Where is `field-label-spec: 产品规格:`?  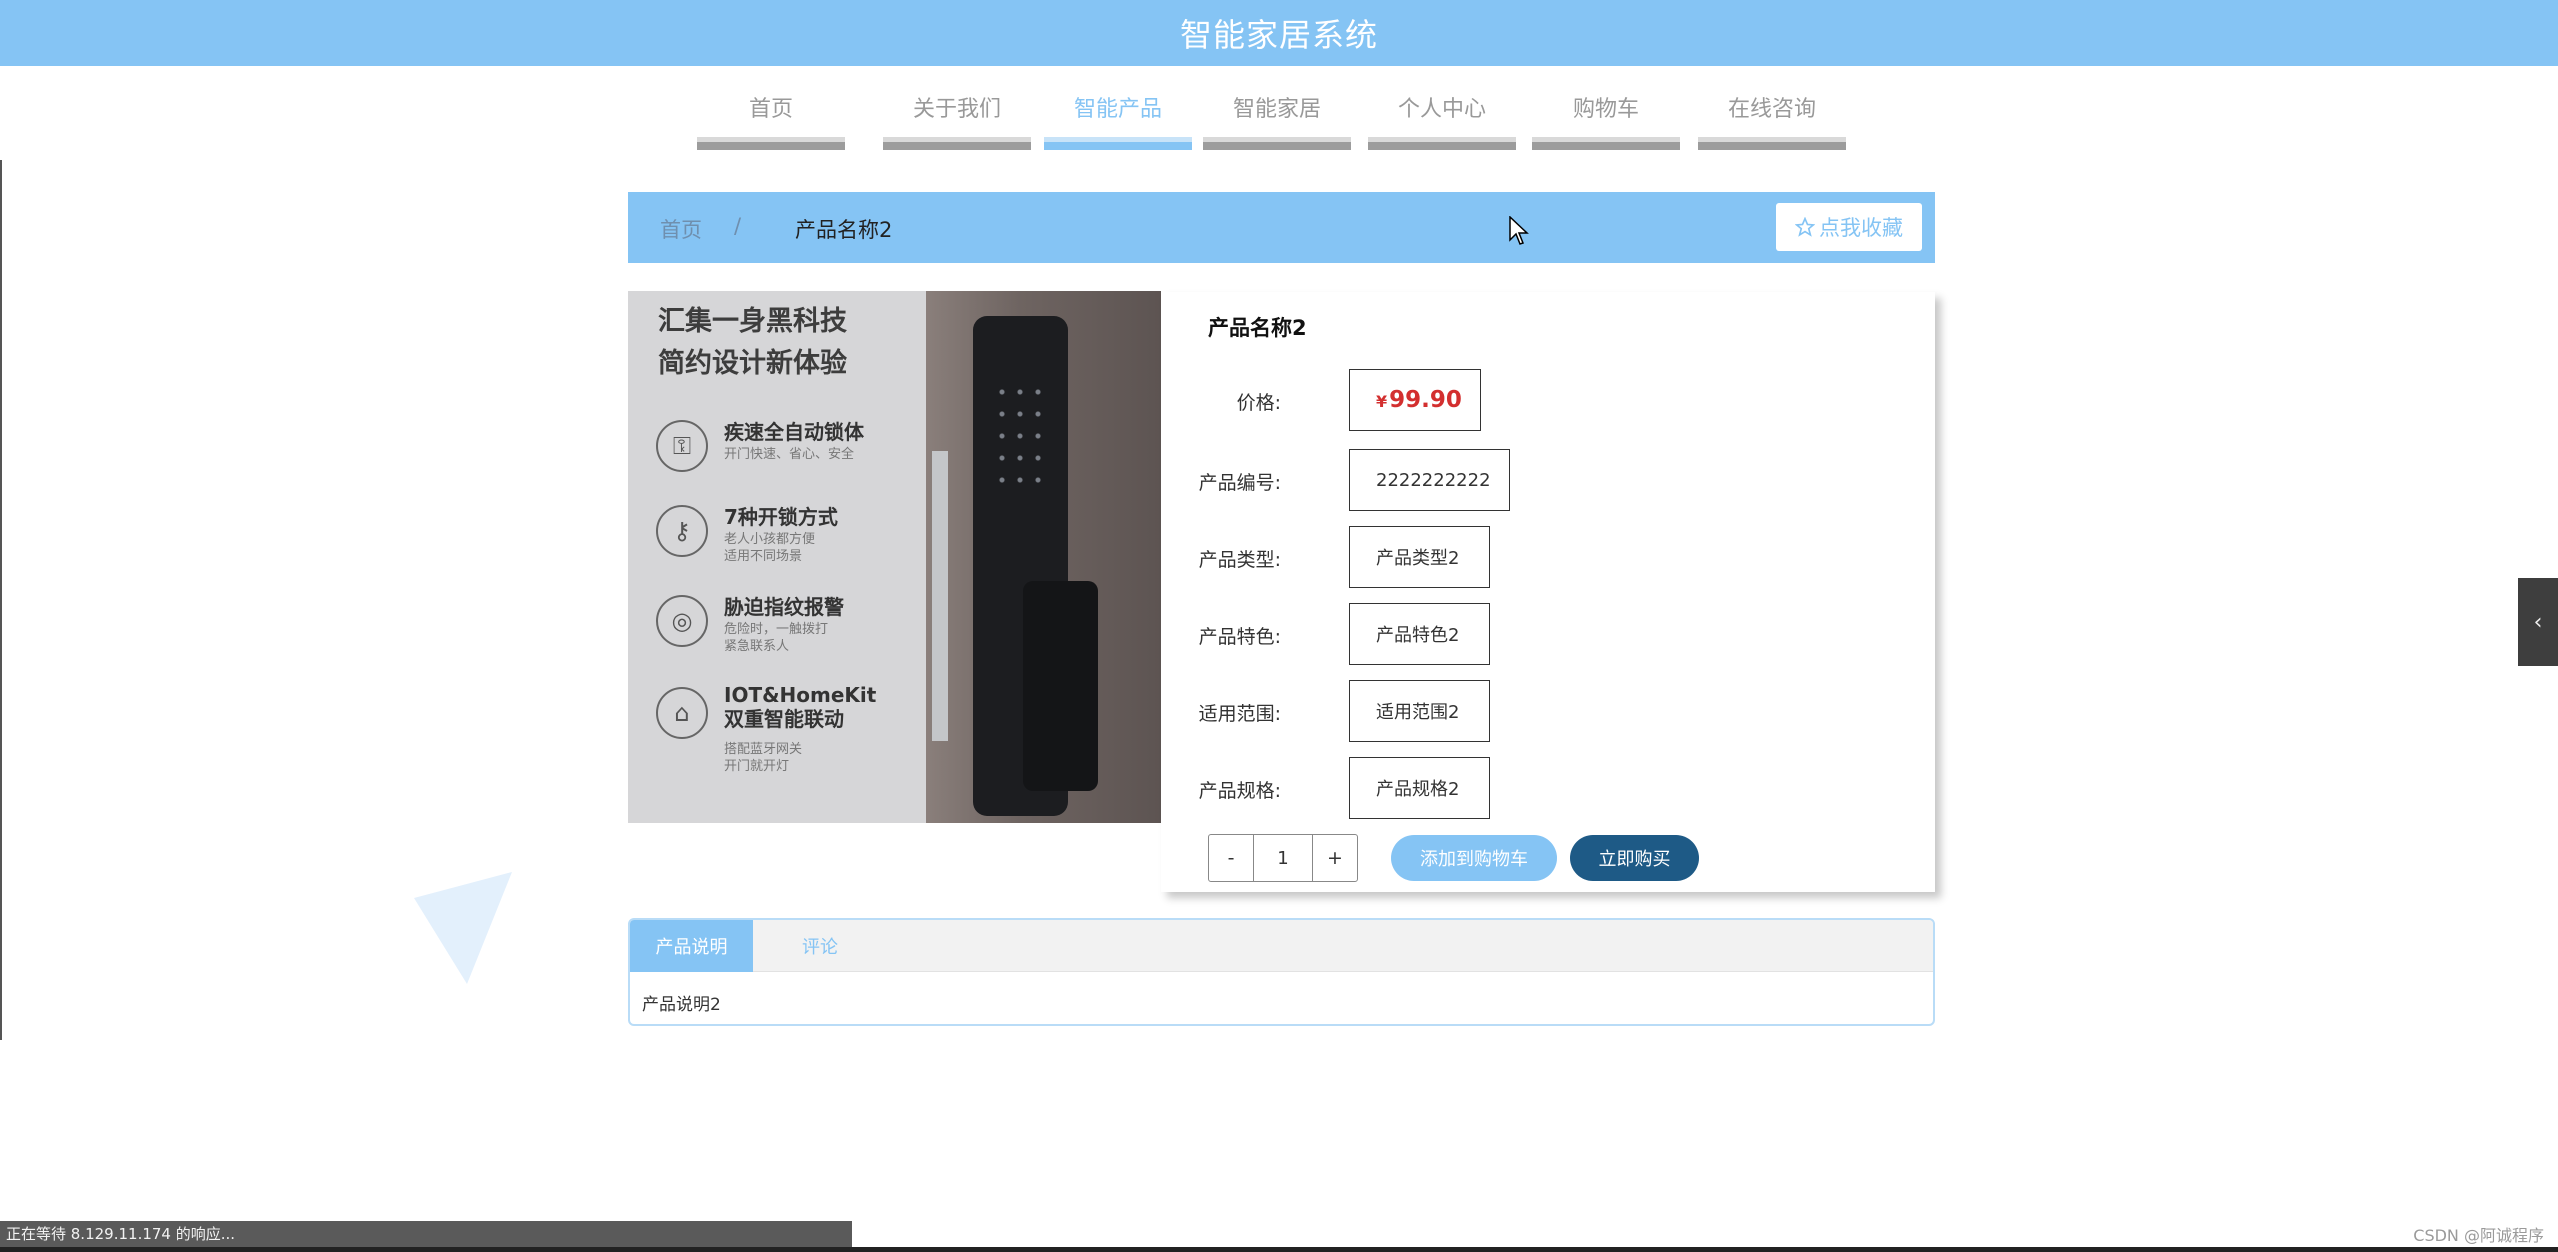 field-label-spec: 产品规格: is located at coordinates (1239, 791).